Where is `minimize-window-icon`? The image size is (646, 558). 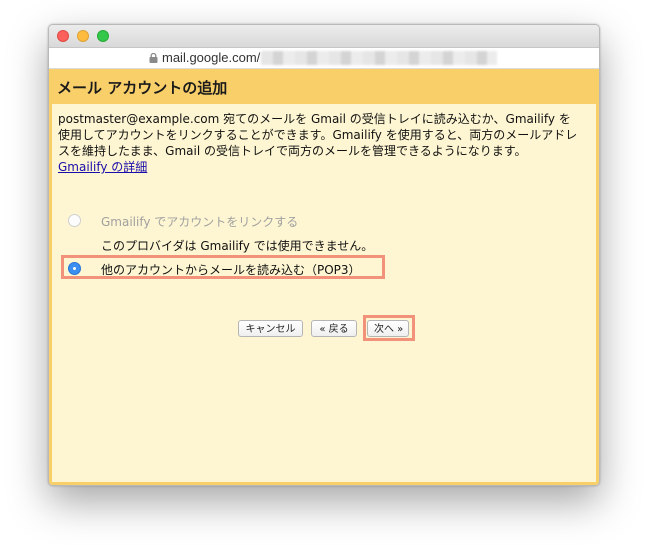 minimize-window-icon is located at coordinates (83, 36).